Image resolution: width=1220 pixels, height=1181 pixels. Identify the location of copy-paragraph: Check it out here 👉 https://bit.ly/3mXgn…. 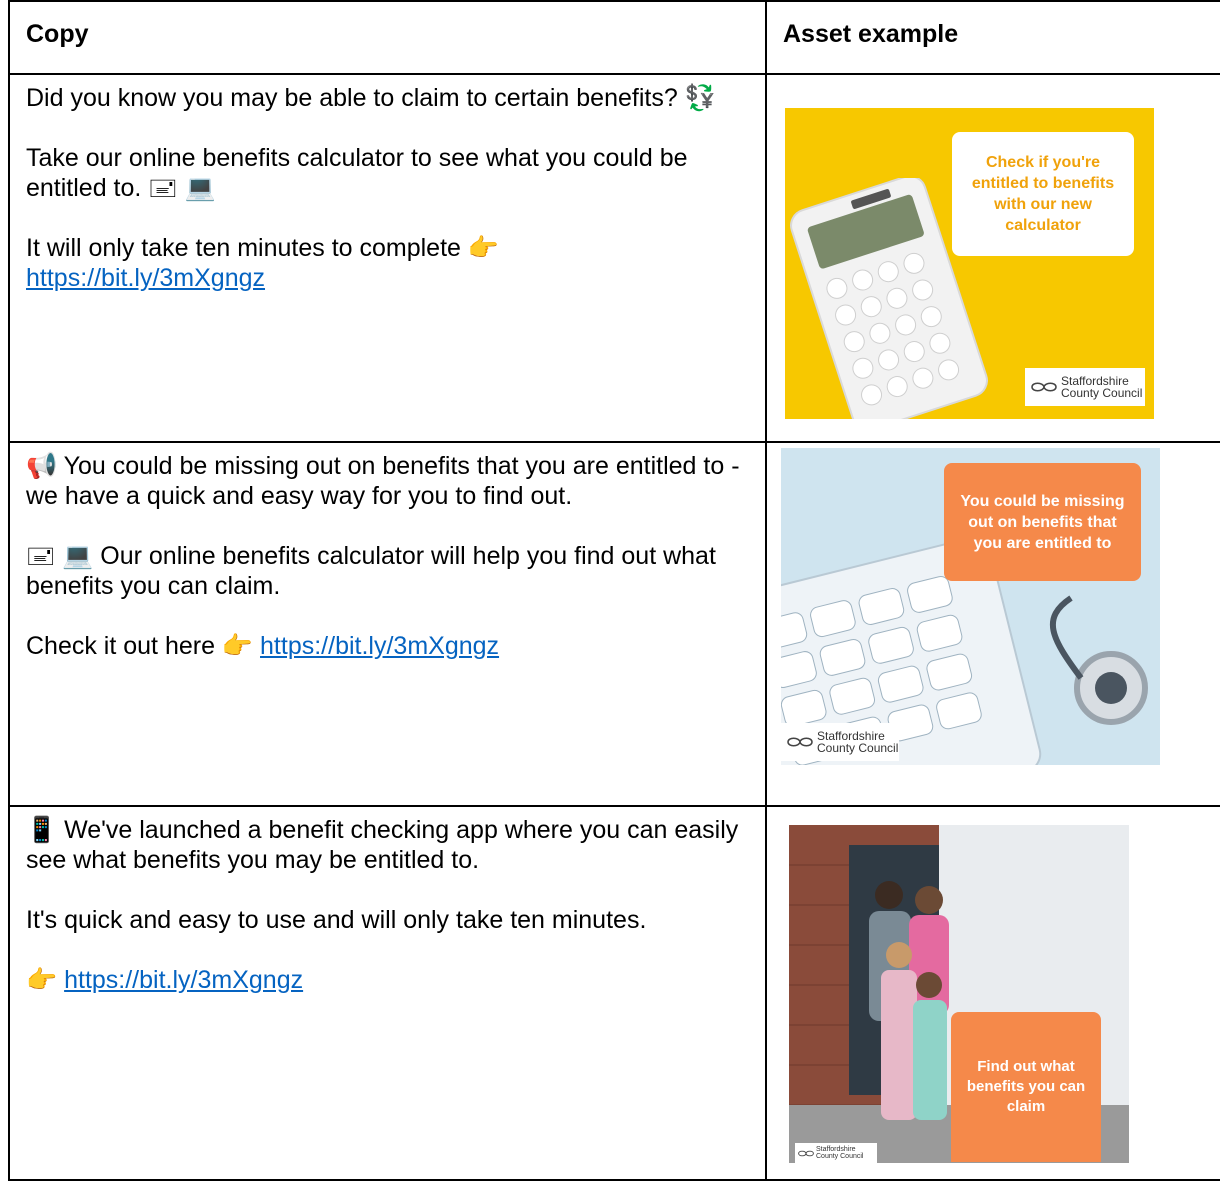
(387, 646).